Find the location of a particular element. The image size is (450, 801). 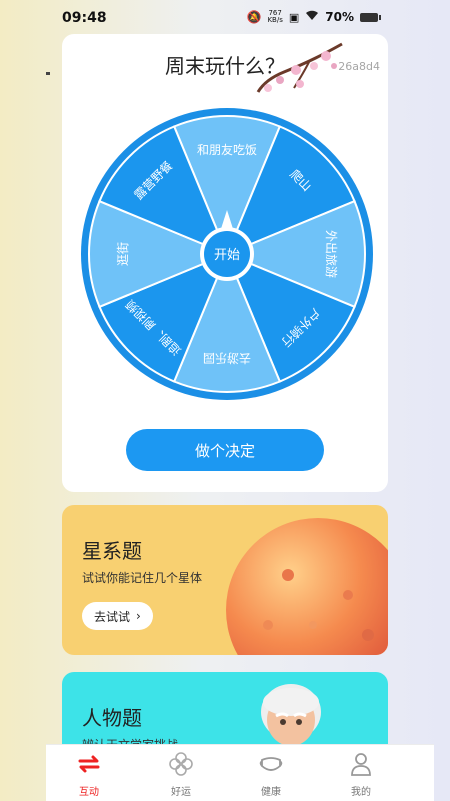

battery-percent: 70% is located at coordinates (339, 17).